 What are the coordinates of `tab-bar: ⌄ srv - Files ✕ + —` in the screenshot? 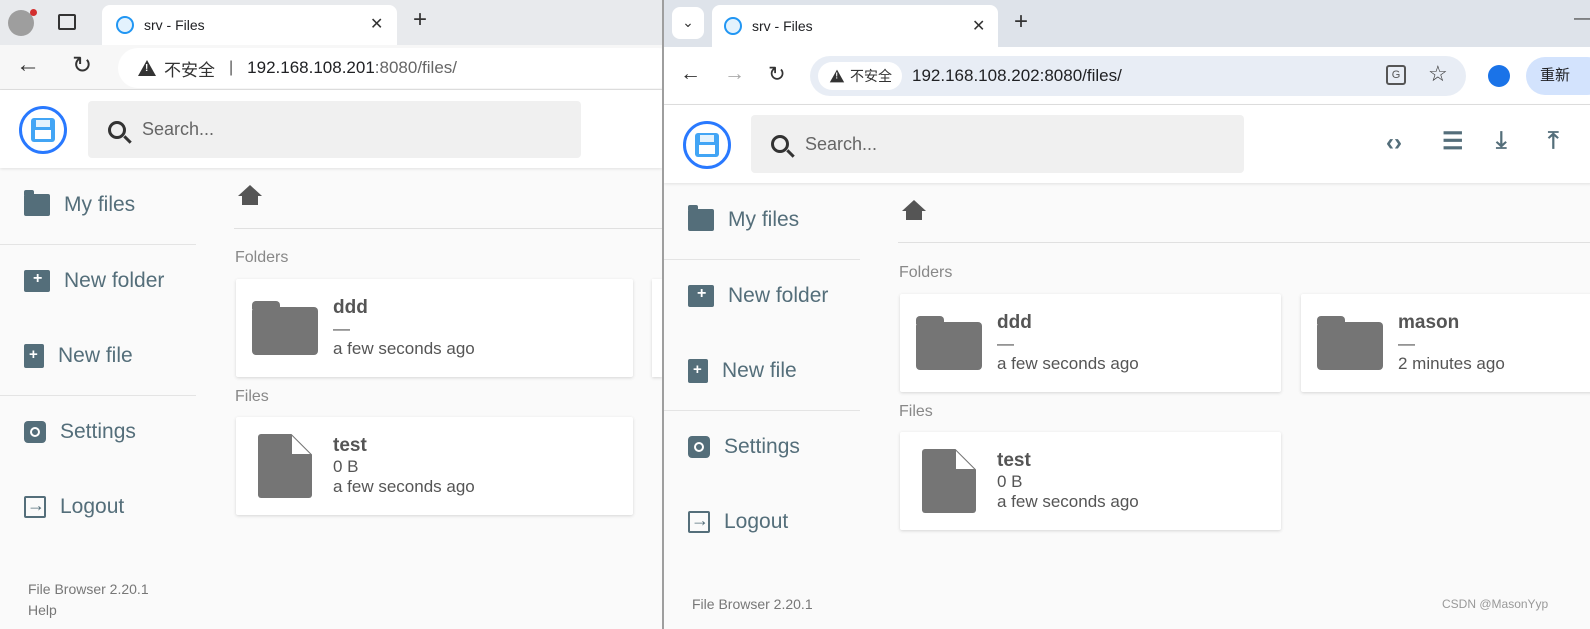 It's located at (1127, 23).